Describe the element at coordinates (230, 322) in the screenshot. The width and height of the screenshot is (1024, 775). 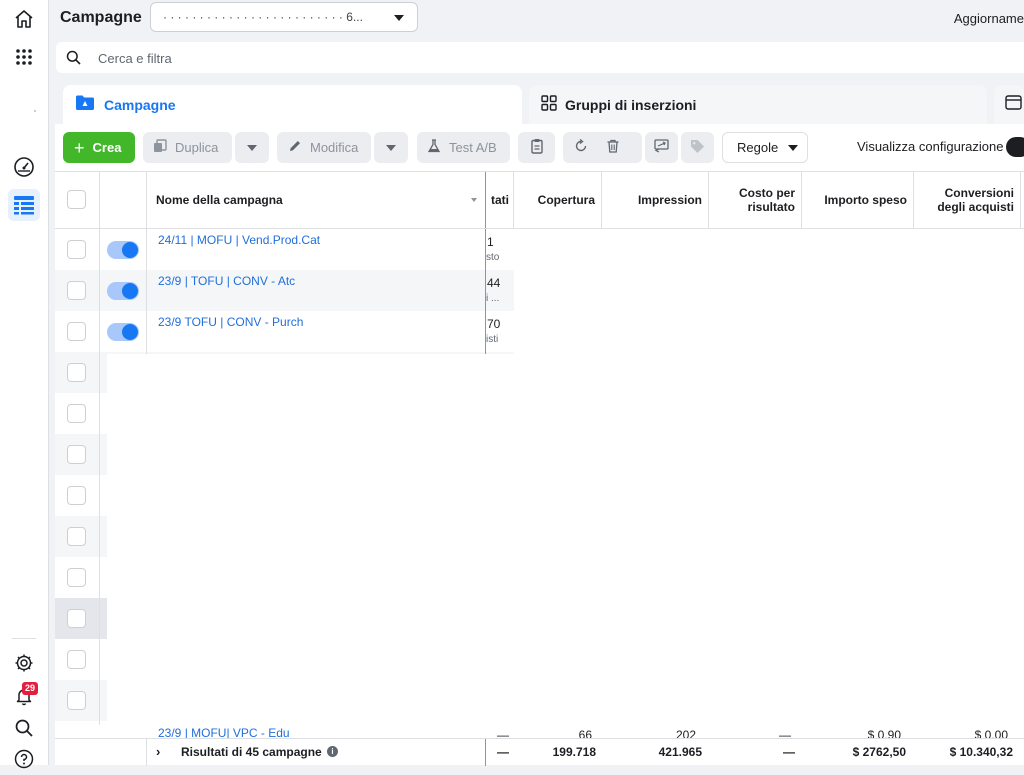
I see `campaign-name-link: 23/9 TOFU | CONV - Purch` at that location.